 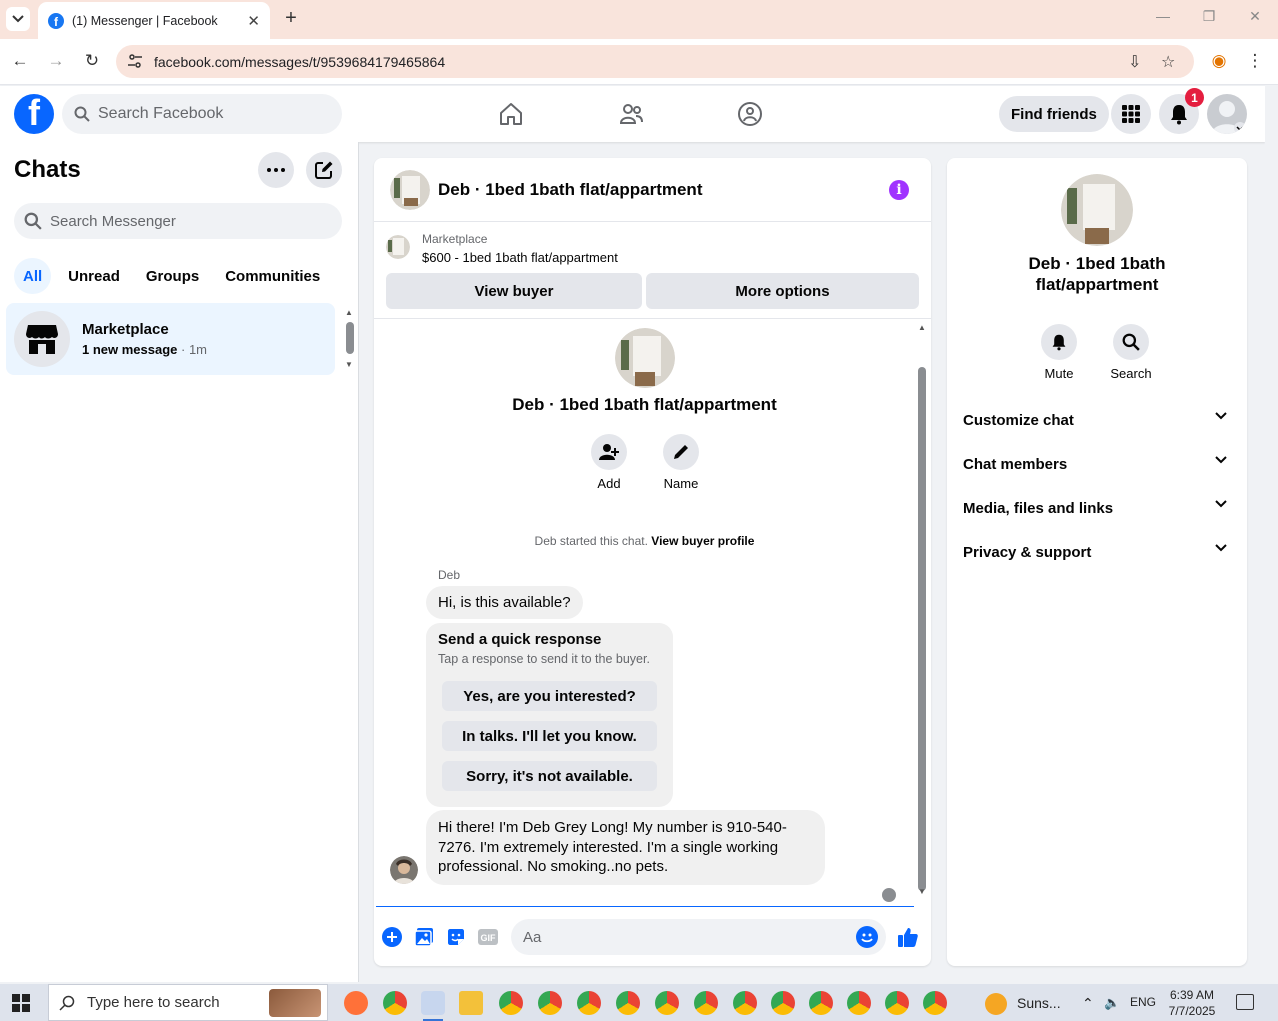 What do you see at coordinates (395, 1003) in the screenshot?
I see `chrome-icon` at bounding box center [395, 1003].